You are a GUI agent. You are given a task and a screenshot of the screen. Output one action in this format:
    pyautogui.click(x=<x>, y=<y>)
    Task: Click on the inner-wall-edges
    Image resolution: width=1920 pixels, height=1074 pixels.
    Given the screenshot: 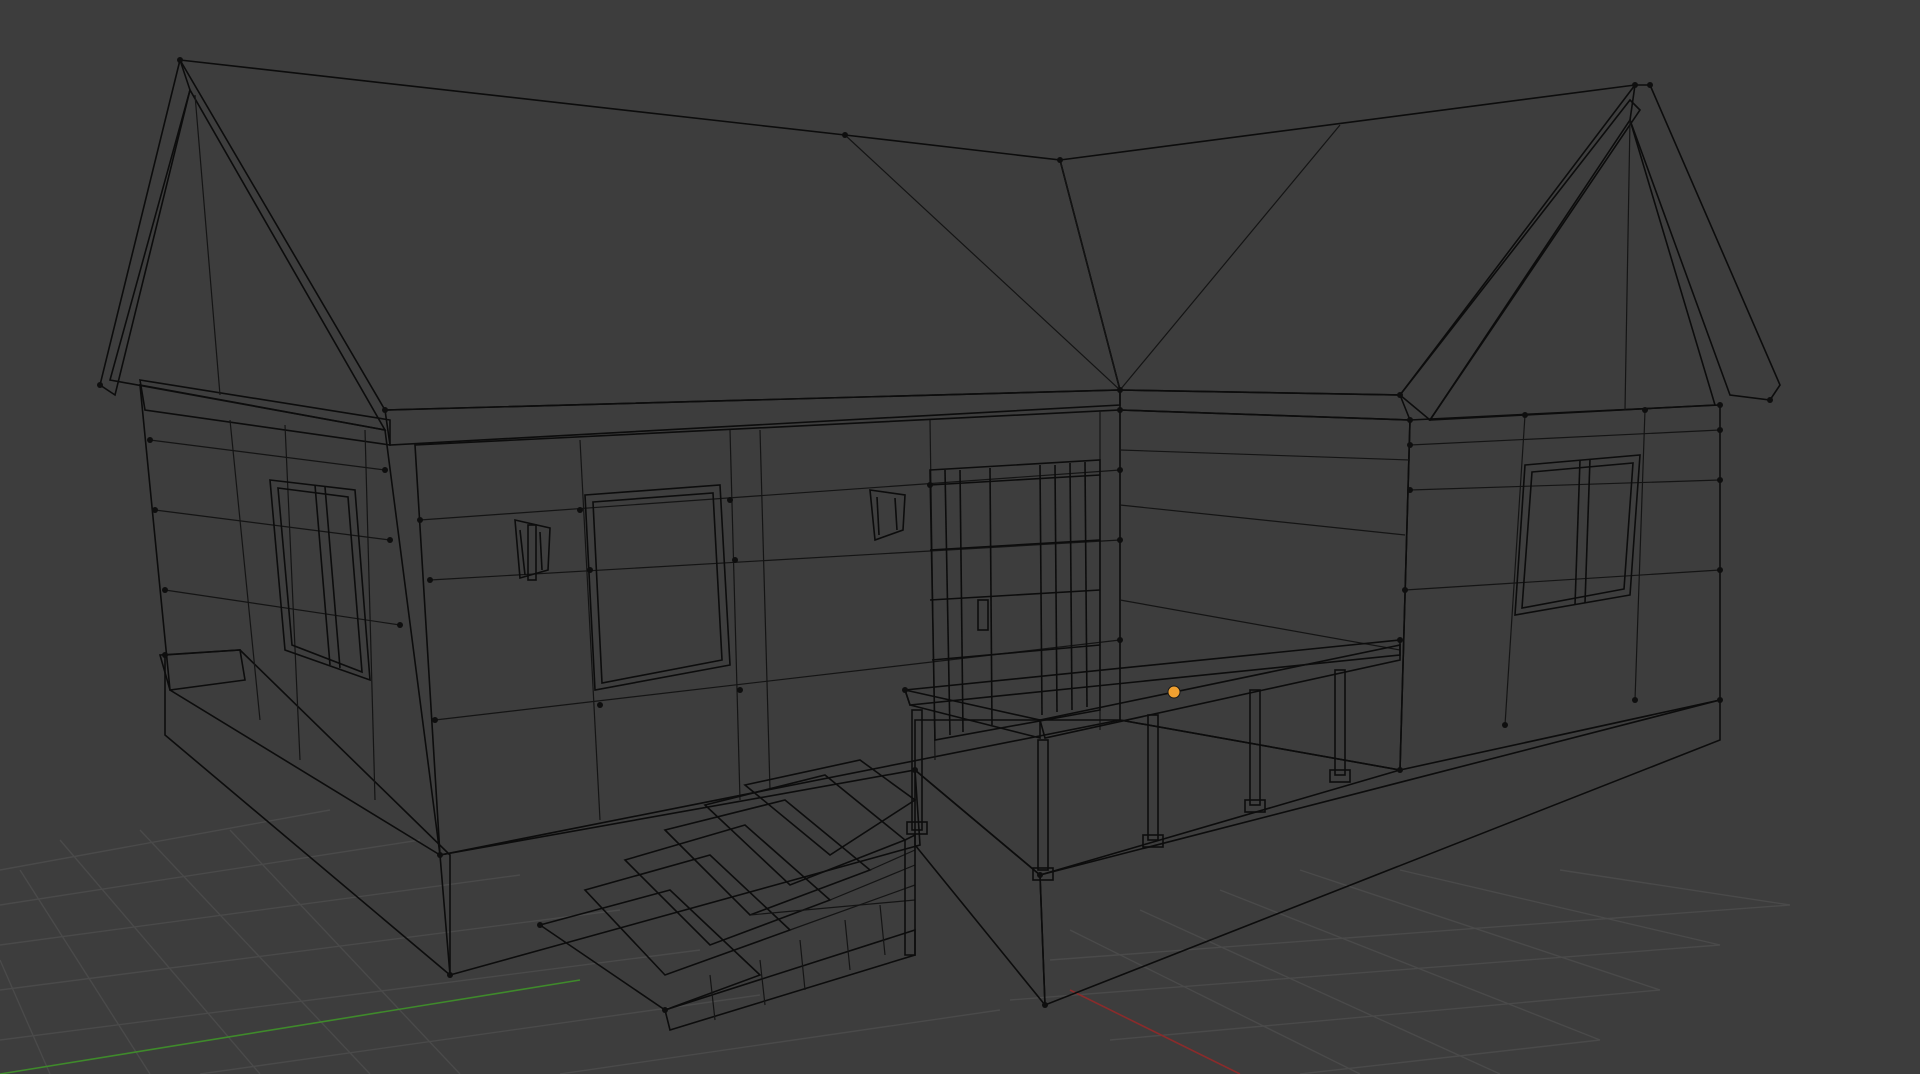 What is the action you would take?
    pyautogui.click(x=1265, y=550)
    